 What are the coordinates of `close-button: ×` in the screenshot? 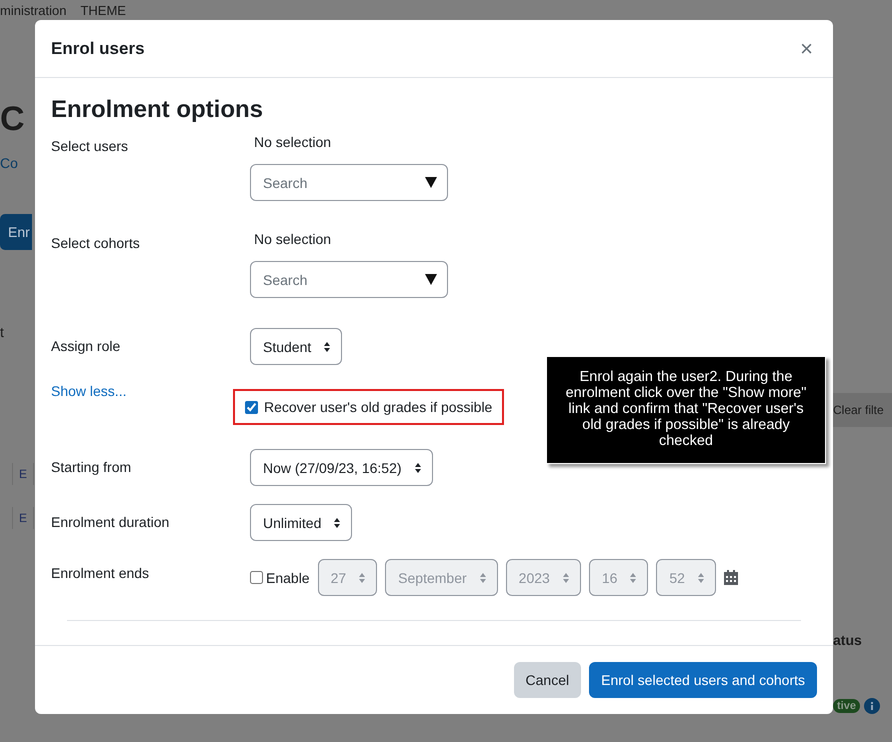 It's located at (806, 49).